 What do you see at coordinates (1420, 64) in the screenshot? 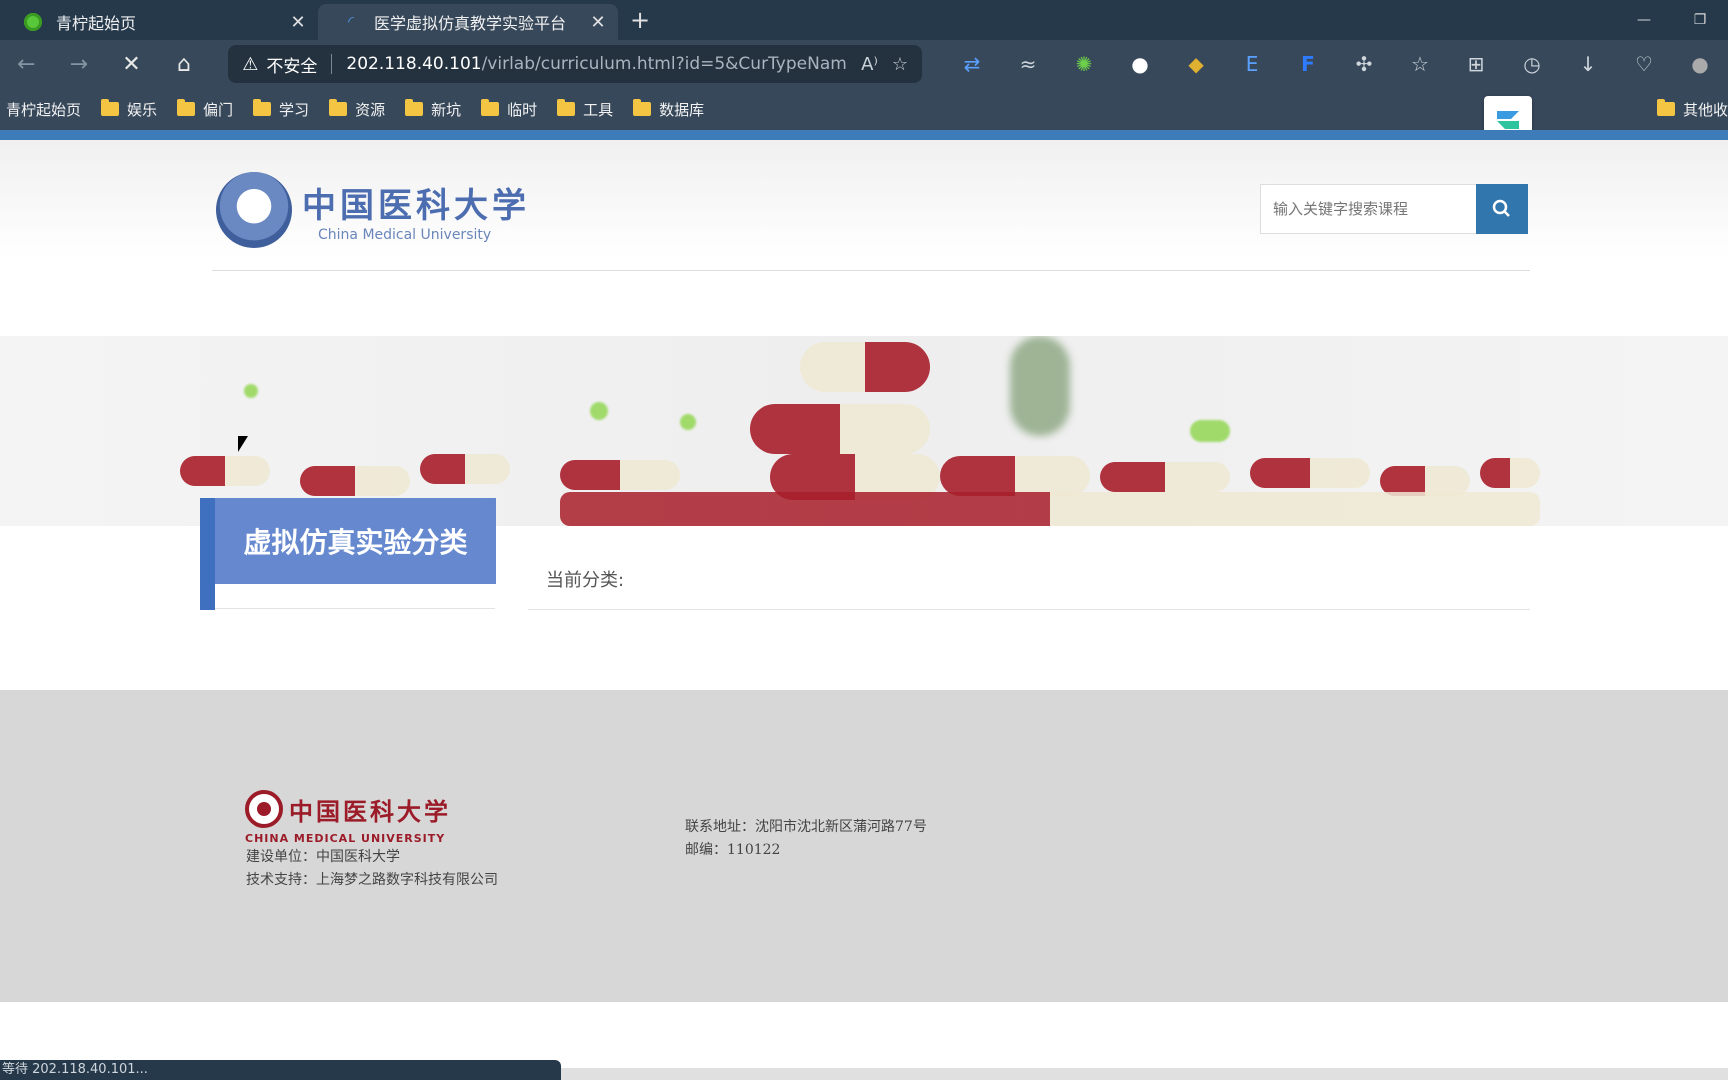
I see `favorites-icon: ☆` at bounding box center [1420, 64].